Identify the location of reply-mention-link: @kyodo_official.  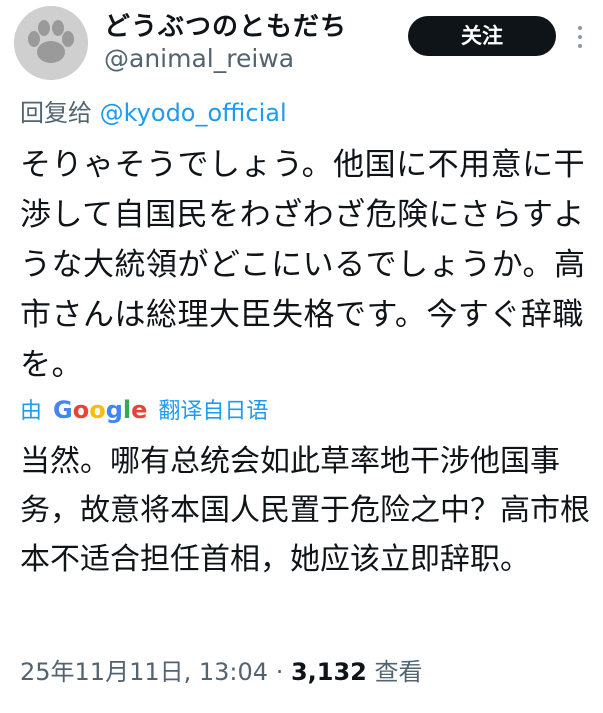
(193, 113).